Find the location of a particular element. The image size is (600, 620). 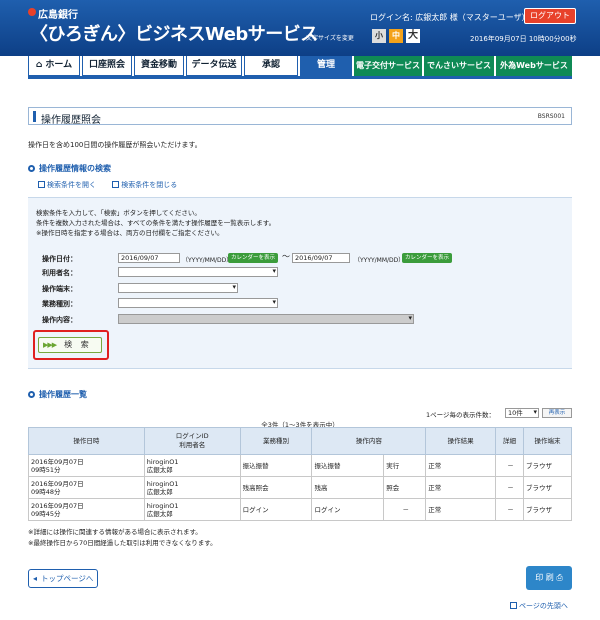

cell-category: 振込振替 is located at coordinates (276, 465).